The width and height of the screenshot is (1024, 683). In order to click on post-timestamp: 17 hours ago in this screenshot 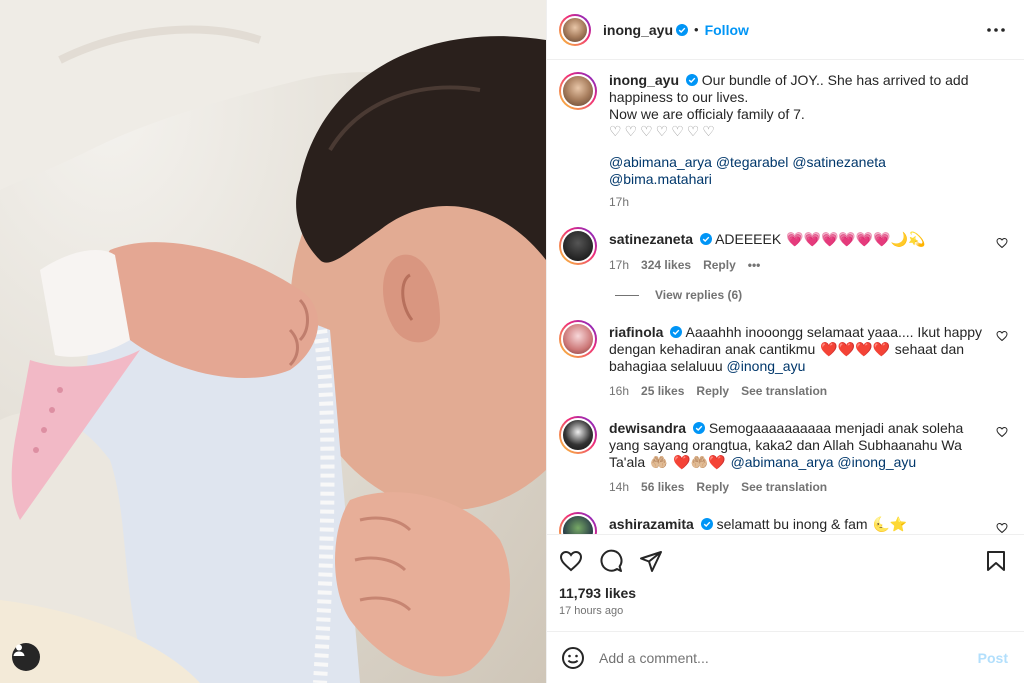, I will do `click(783, 611)`.